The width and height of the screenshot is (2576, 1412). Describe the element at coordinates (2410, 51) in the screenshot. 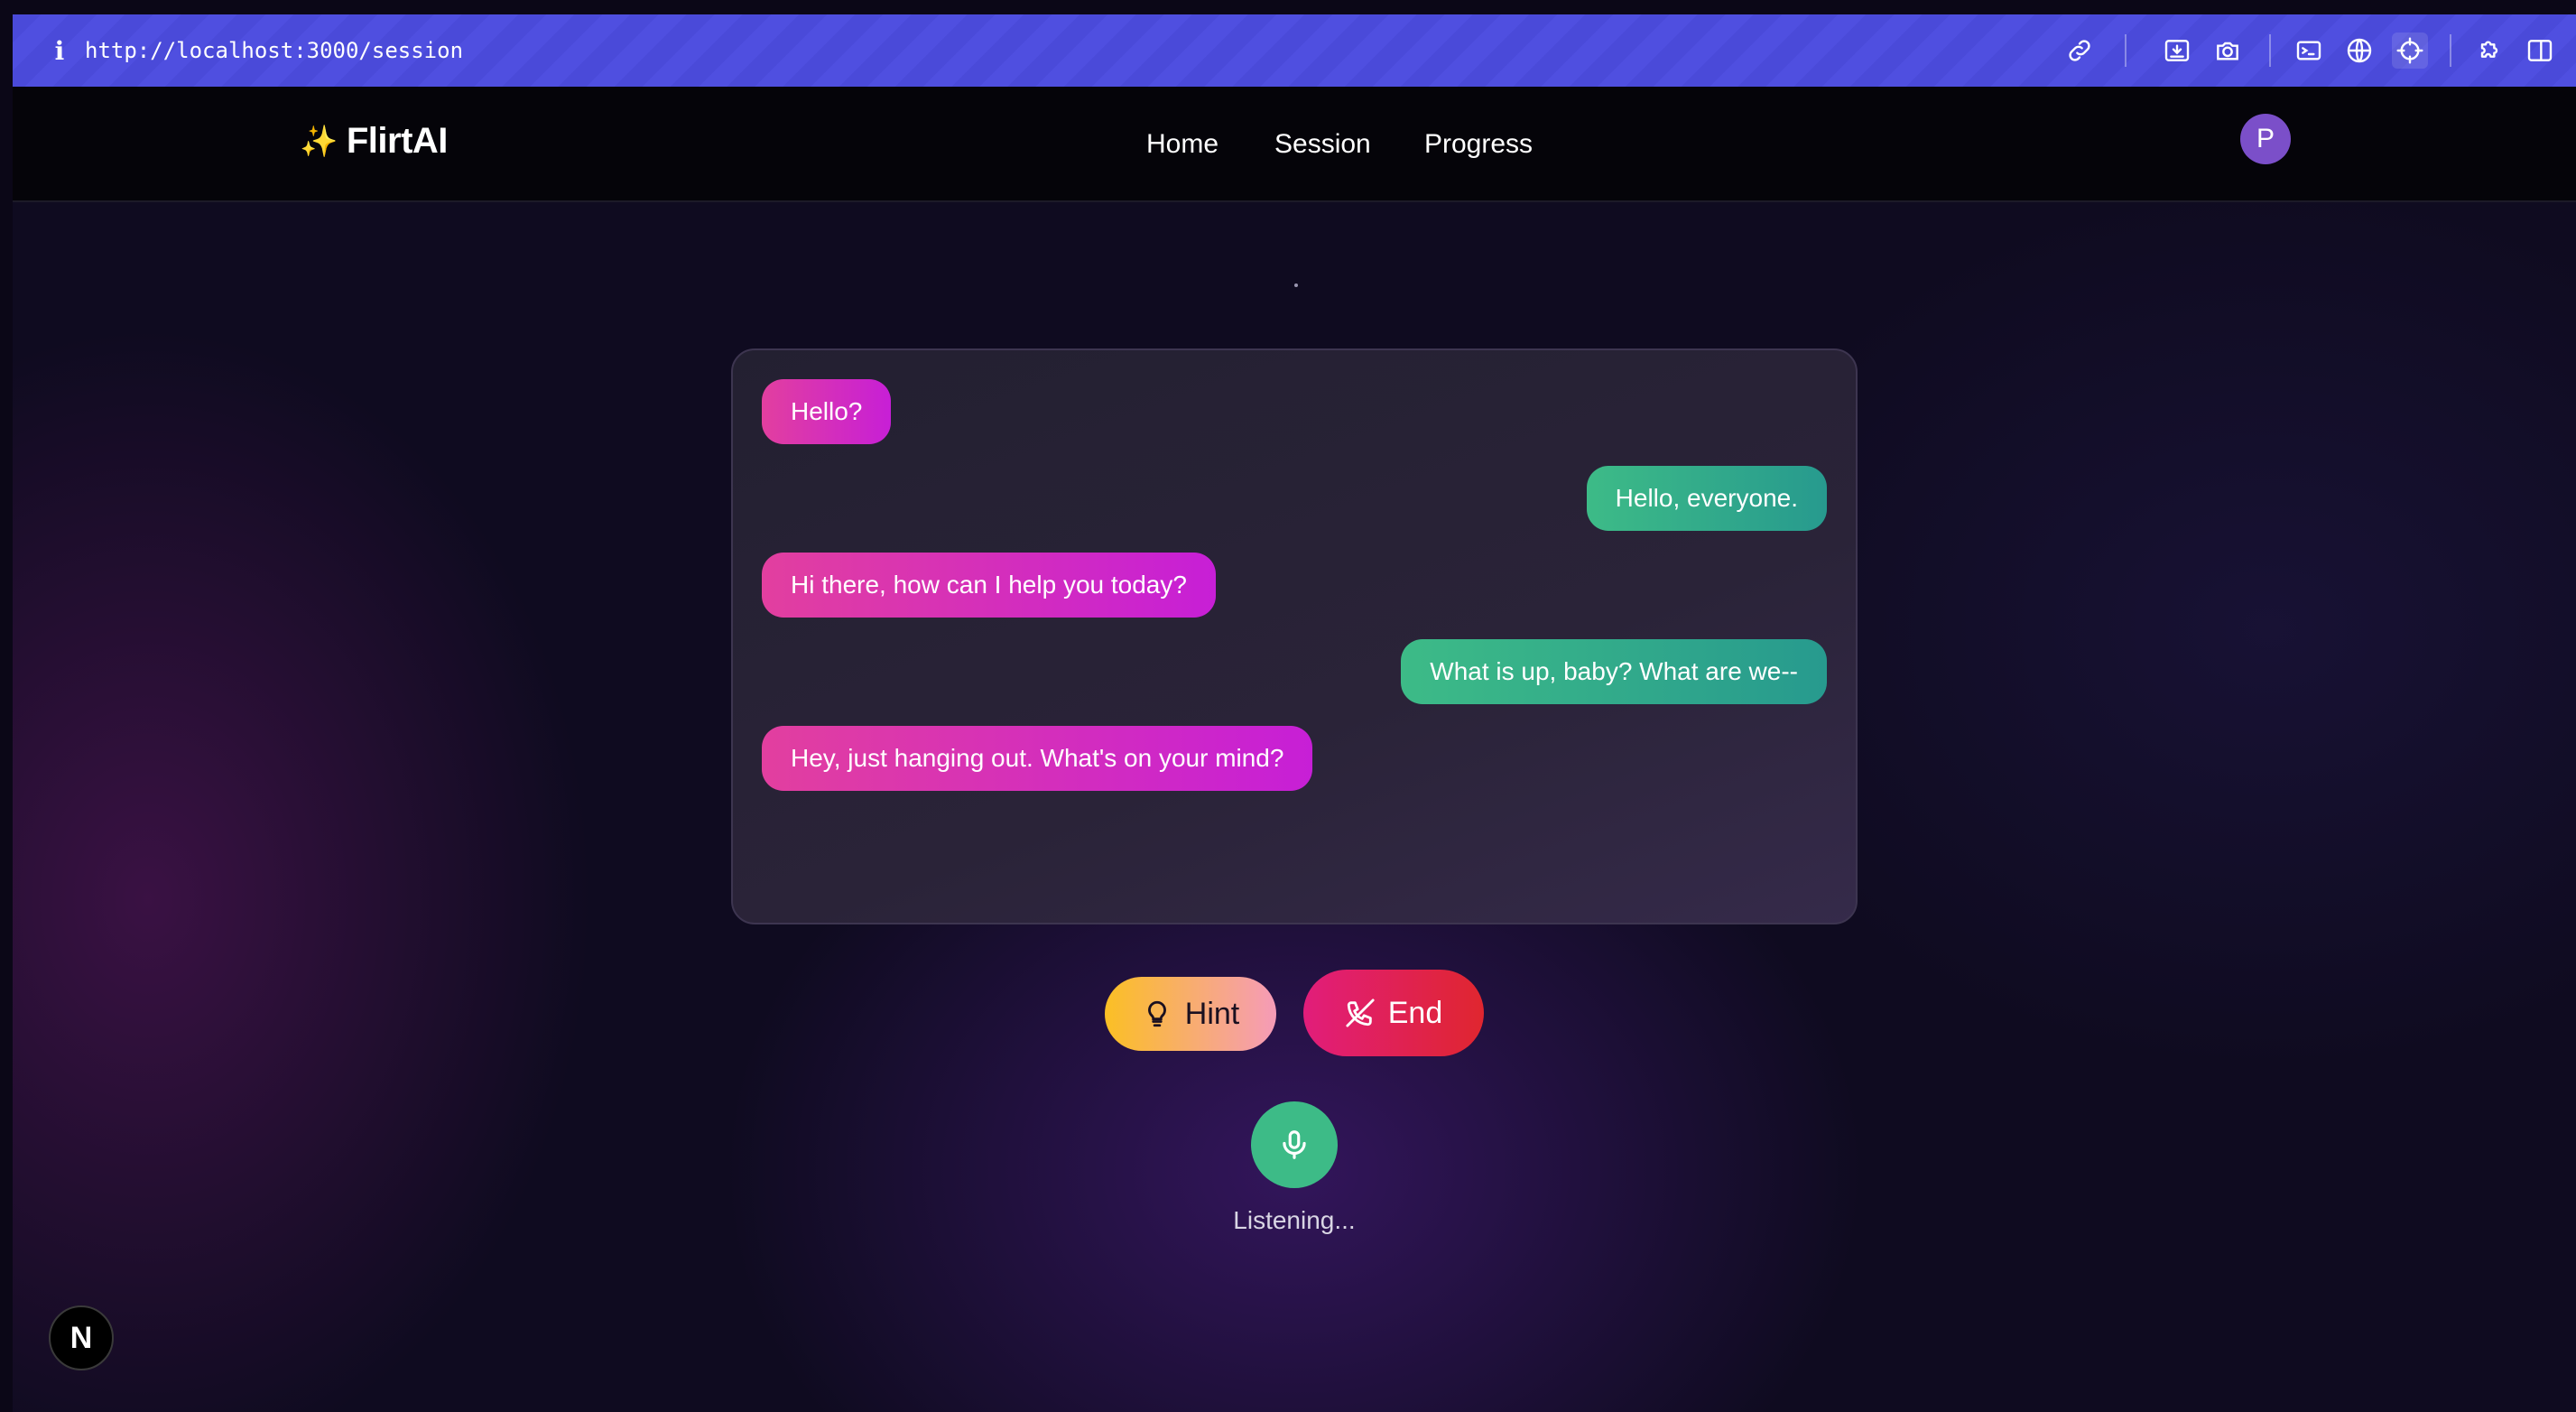

I see `crosshair-icon` at that location.